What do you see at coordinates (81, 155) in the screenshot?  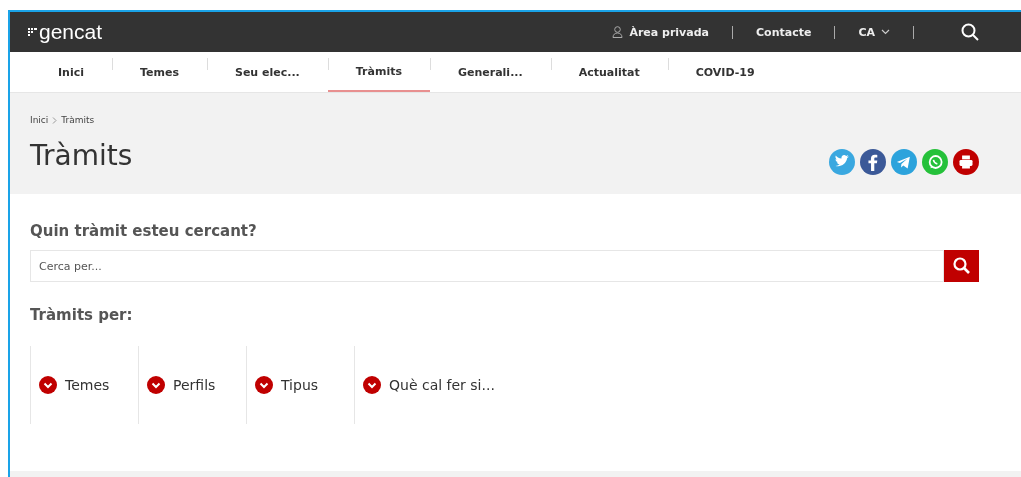 I see `page-title: Tràmits` at bounding box center [81, 155].